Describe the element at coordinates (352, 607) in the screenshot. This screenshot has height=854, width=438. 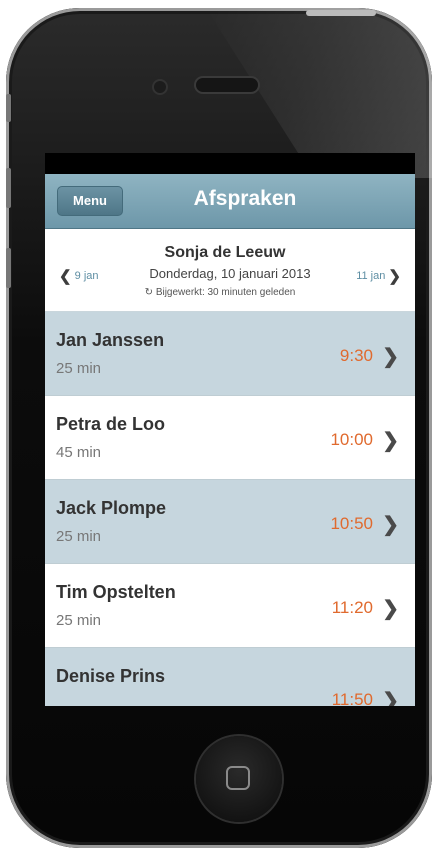
I see `appointment-time: 11:20` at that location.